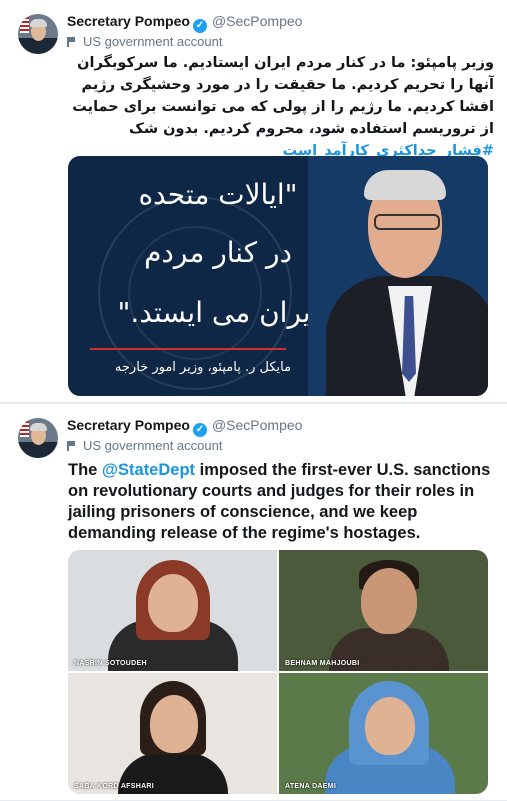 The width and height of the screenshot is (507, 801). I want to click on photo-3: SABA KORD AFSHARI, so click(172, 733).